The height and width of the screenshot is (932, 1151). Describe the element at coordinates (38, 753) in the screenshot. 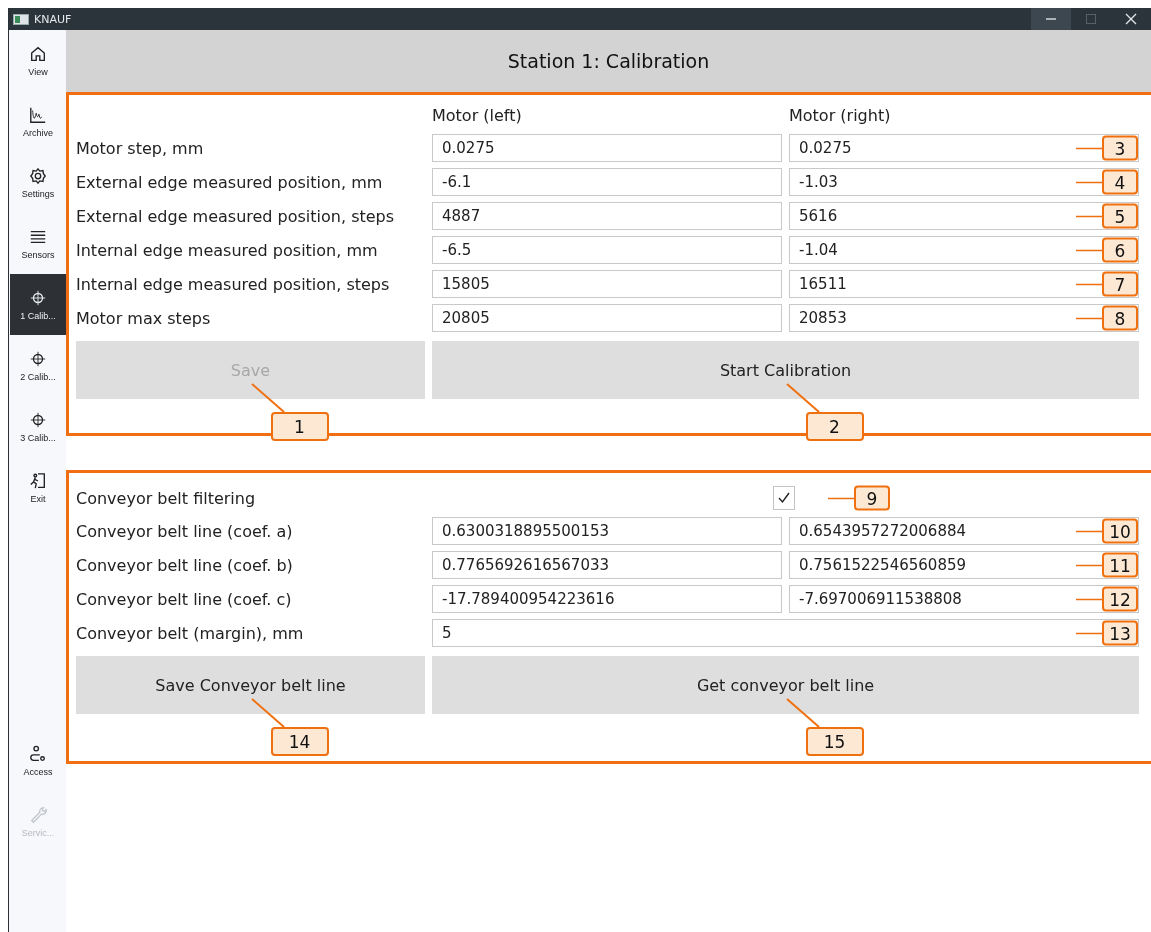

I see `user-gear-icon` at that location.